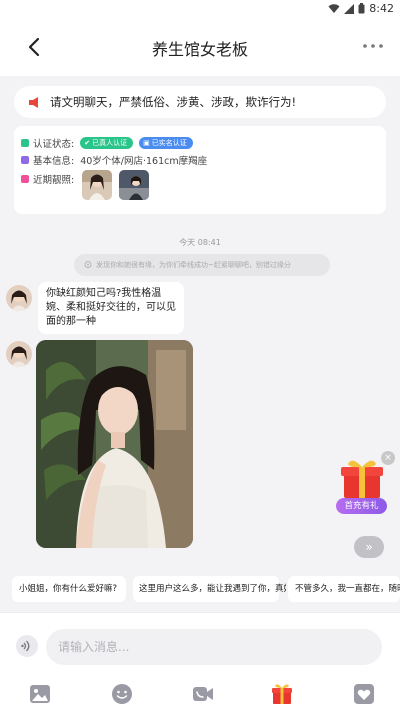  Describe the element at coordinates (203, 694) in the screenshot. I see `video-call-icon` at that location.